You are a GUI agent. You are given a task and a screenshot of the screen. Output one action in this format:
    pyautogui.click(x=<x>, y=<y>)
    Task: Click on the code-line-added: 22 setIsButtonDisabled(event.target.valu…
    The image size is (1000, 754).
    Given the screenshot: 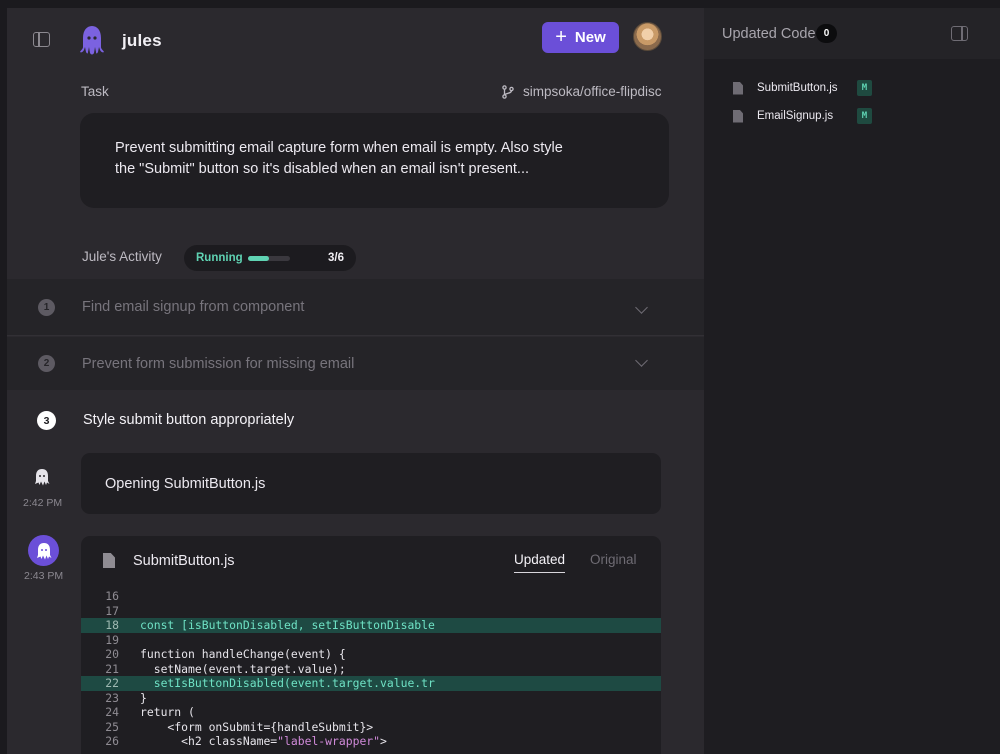 What is the action you would take?
    pyautogui.click(x=371, y=683)
    